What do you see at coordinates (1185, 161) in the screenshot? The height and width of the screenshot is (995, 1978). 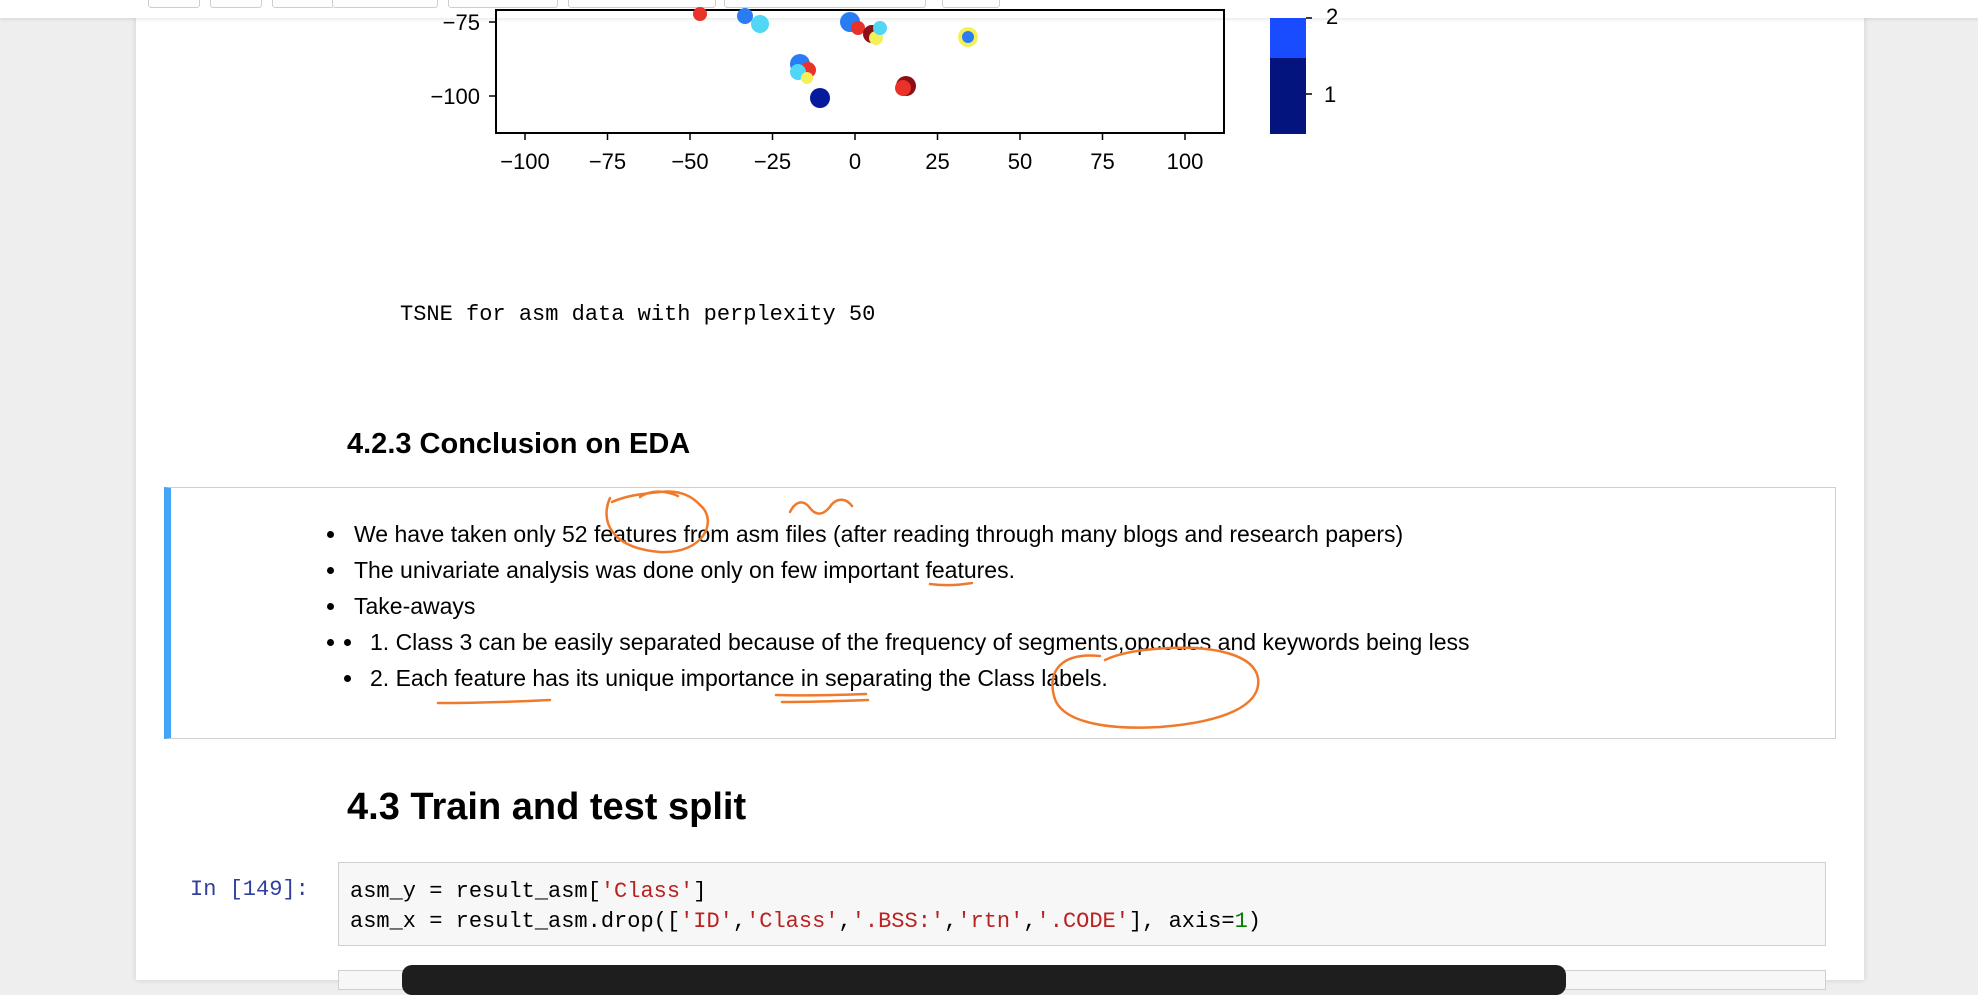 I see `x-tick-label: 100` at bounding box center [1185, 161].